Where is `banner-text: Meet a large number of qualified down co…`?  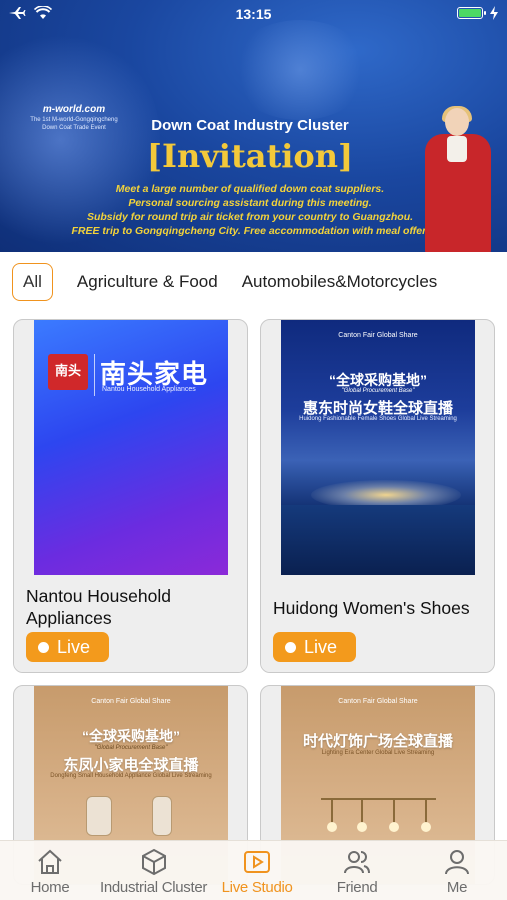
banner-text: Meet a large number of qualified down co… is located at coordinates (250, 210).